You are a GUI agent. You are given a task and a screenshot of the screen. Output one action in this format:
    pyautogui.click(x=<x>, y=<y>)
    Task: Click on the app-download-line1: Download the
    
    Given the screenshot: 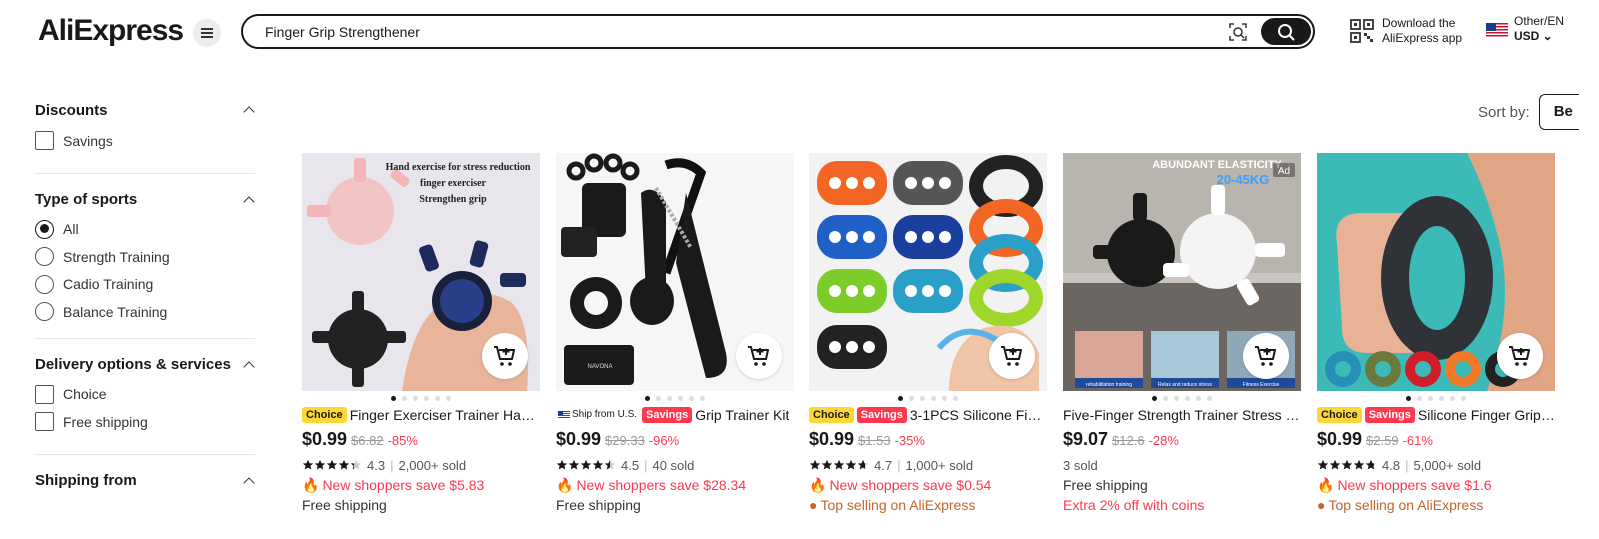 What is the action you would take?
    pyautogui.click(x=1419, y=23)
    